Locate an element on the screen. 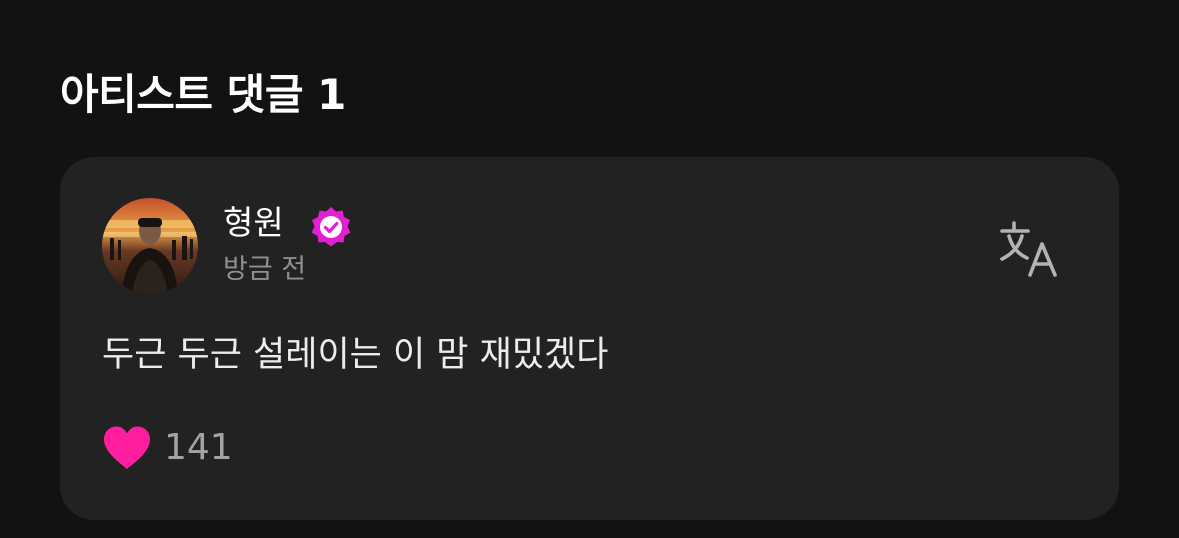 The height and width of the screenshot is (538, 1179). heart-icon is located at coordinates (127, 447).